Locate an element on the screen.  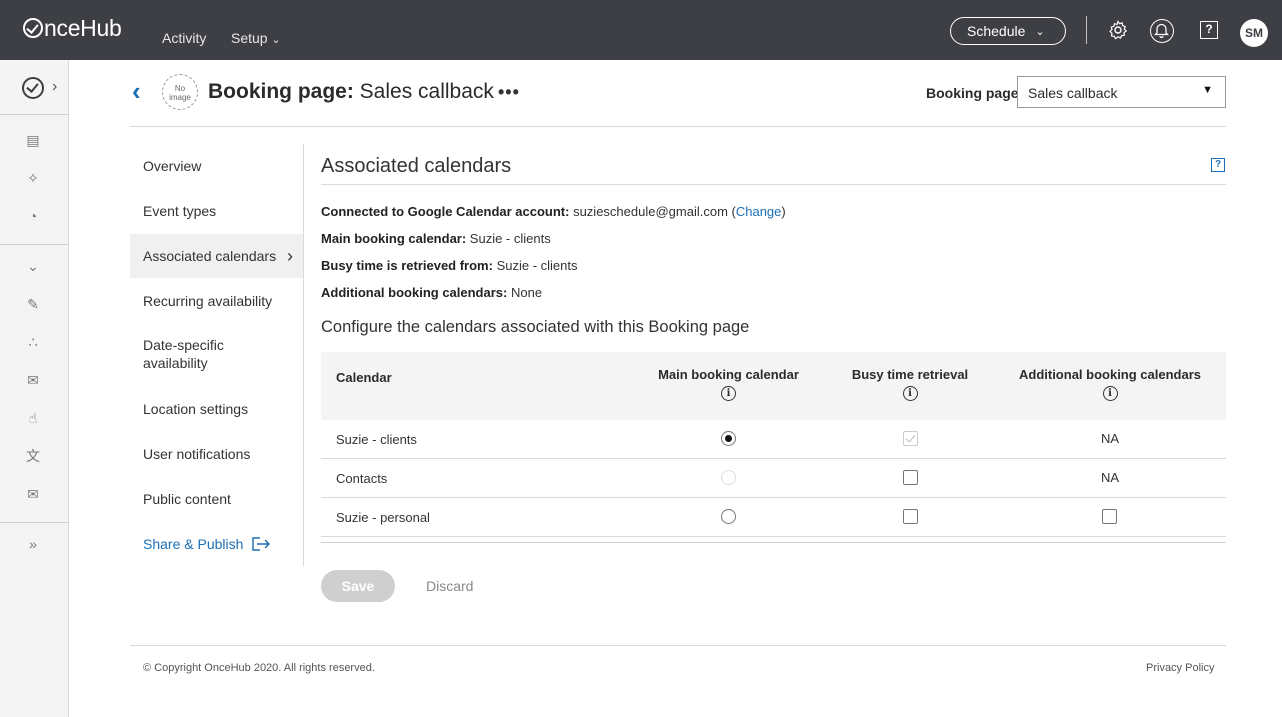
change-account-link: Change is located at coordinates (759, 211).